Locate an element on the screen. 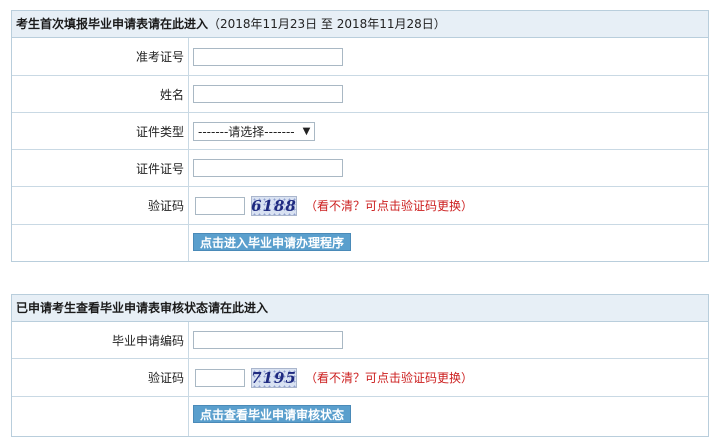 The image size is (715, 442). id-type-selected-value: -------请选择------- is located at coordinates (246, 131).